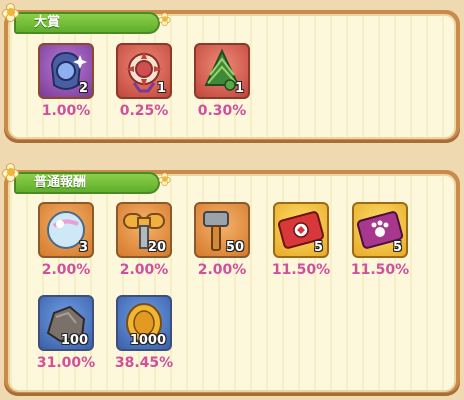 This screenshot has width=464, height=400. I want to click on reward-item: 2 1.00%, so click(66, 81).